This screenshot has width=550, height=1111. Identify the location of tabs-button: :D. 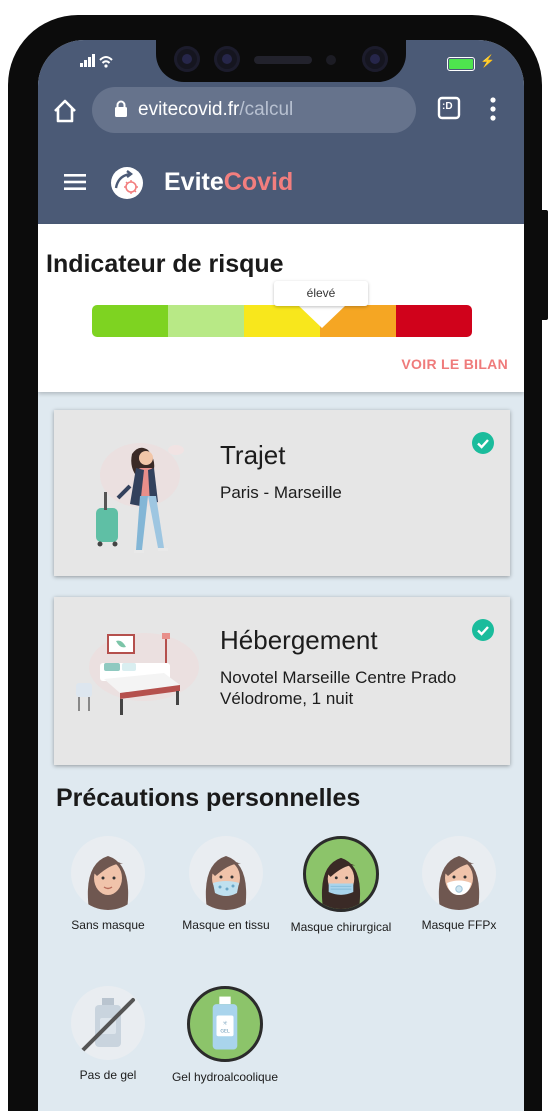
(449, 108).